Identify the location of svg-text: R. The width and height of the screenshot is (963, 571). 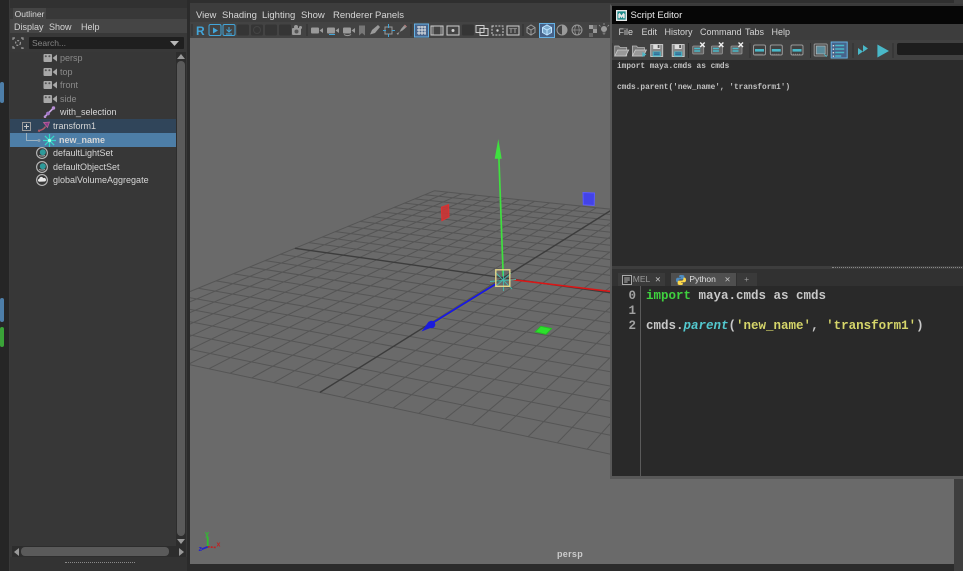
(200, 31).